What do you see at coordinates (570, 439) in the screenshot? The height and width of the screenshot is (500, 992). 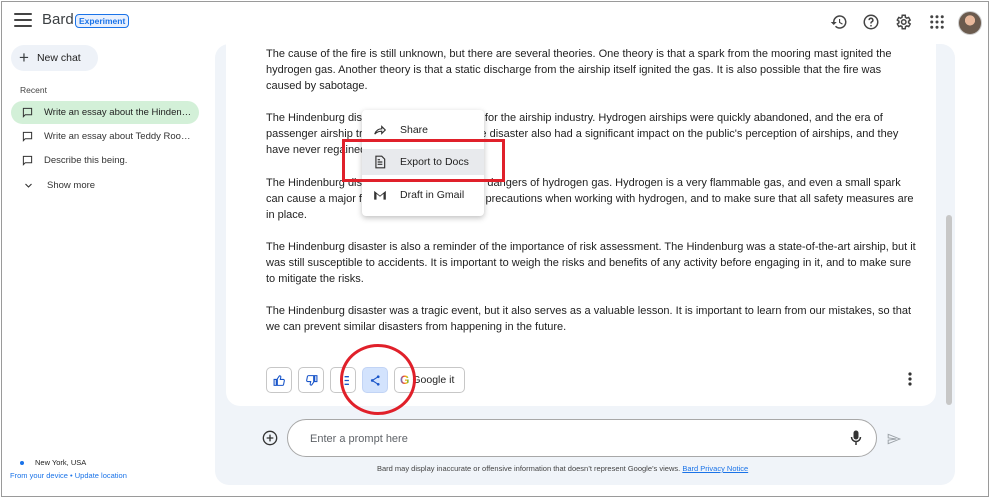 I see `prompt-input` at bounding box center [570, 439].